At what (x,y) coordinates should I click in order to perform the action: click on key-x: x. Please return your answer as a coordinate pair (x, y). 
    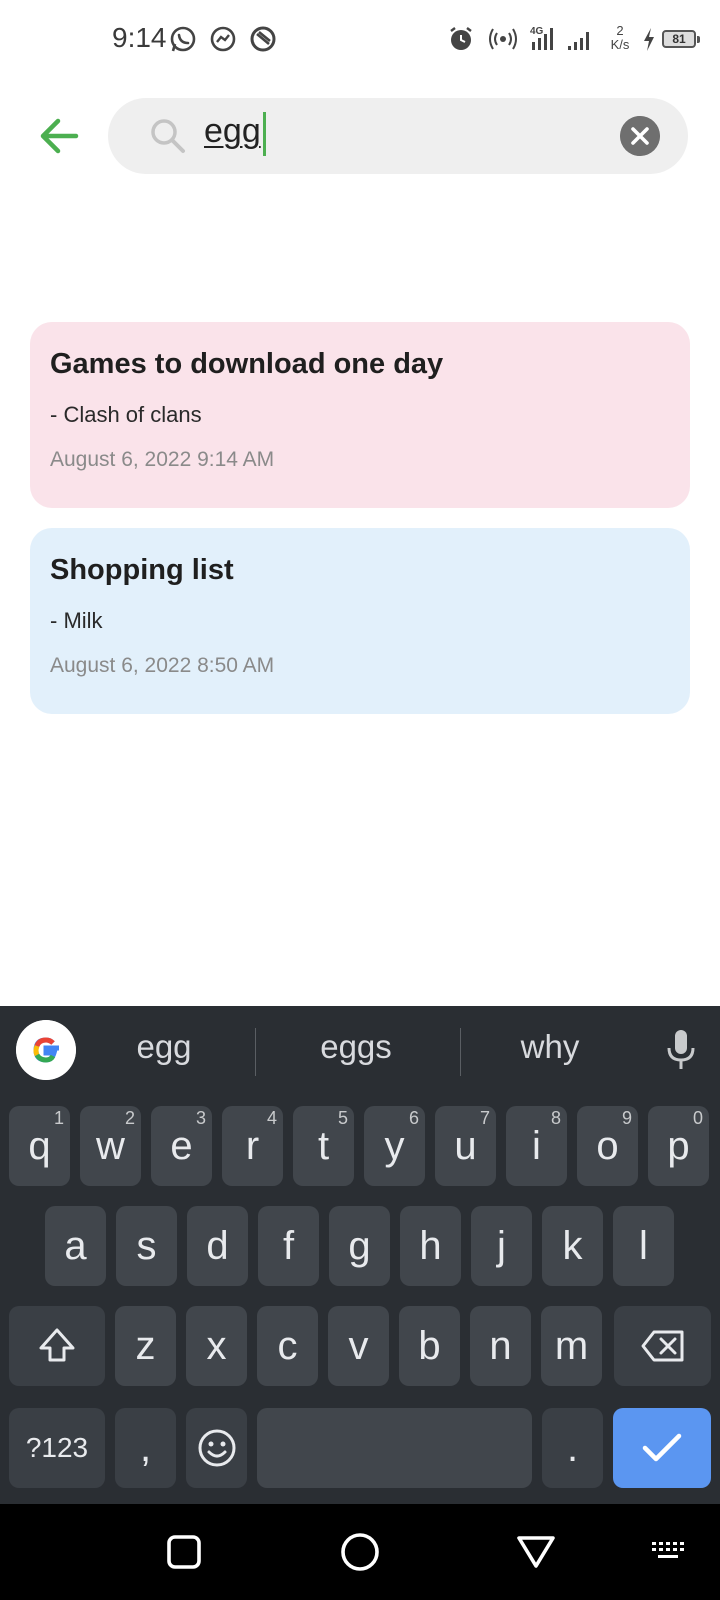
    Looking at the image, I should click on (216, 1346).